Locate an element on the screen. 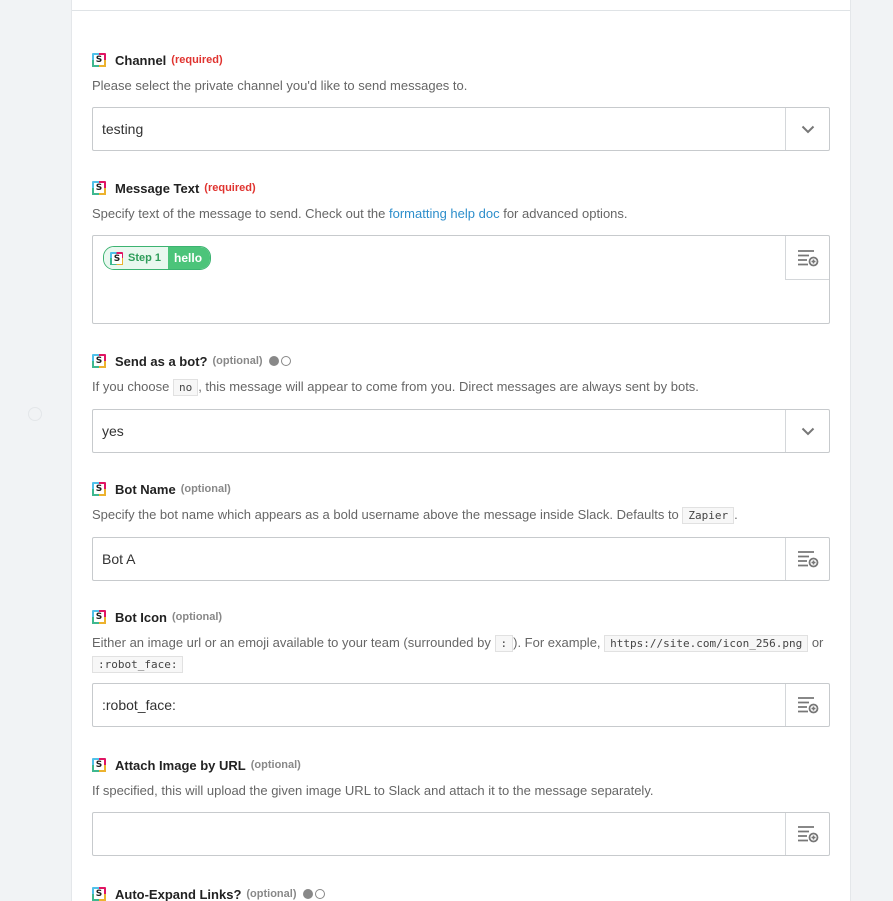 The height and width of the screenshot is (901, 893). help-code: :robot_face: is located at coordinates (138, 664).